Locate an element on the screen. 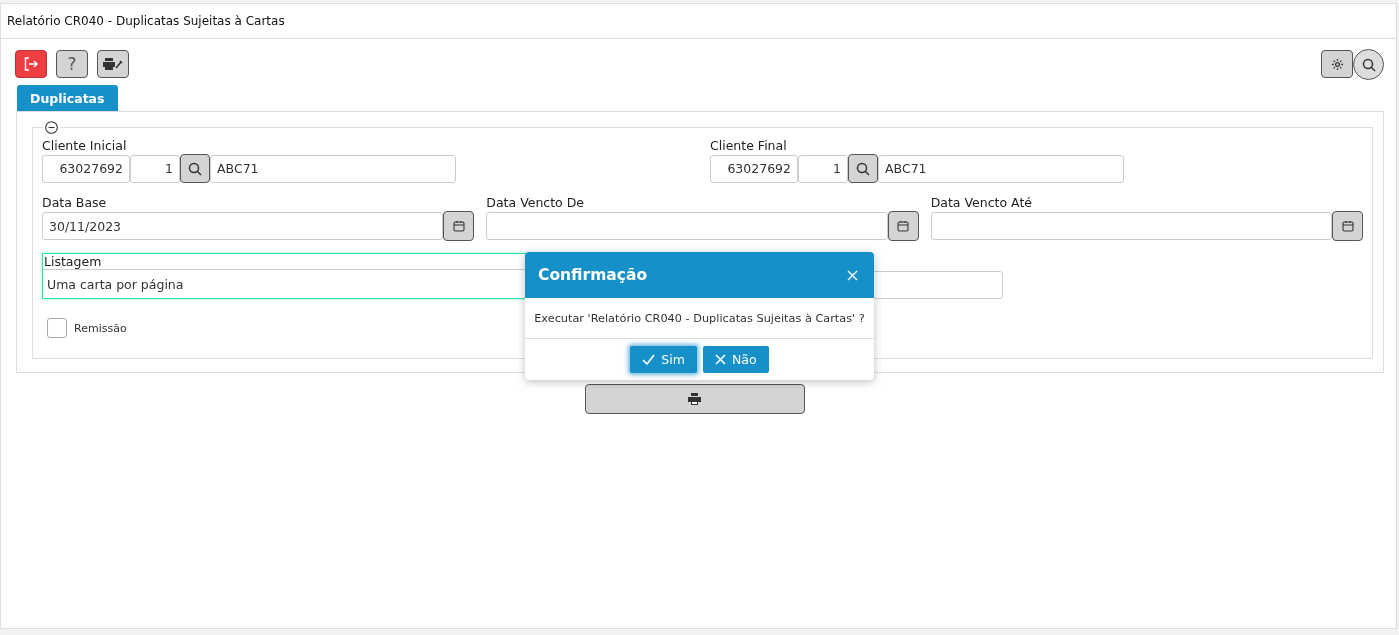 This screenshot has width=1399, height=635. confirm-button: Sim is located at coordinates (663, 359).